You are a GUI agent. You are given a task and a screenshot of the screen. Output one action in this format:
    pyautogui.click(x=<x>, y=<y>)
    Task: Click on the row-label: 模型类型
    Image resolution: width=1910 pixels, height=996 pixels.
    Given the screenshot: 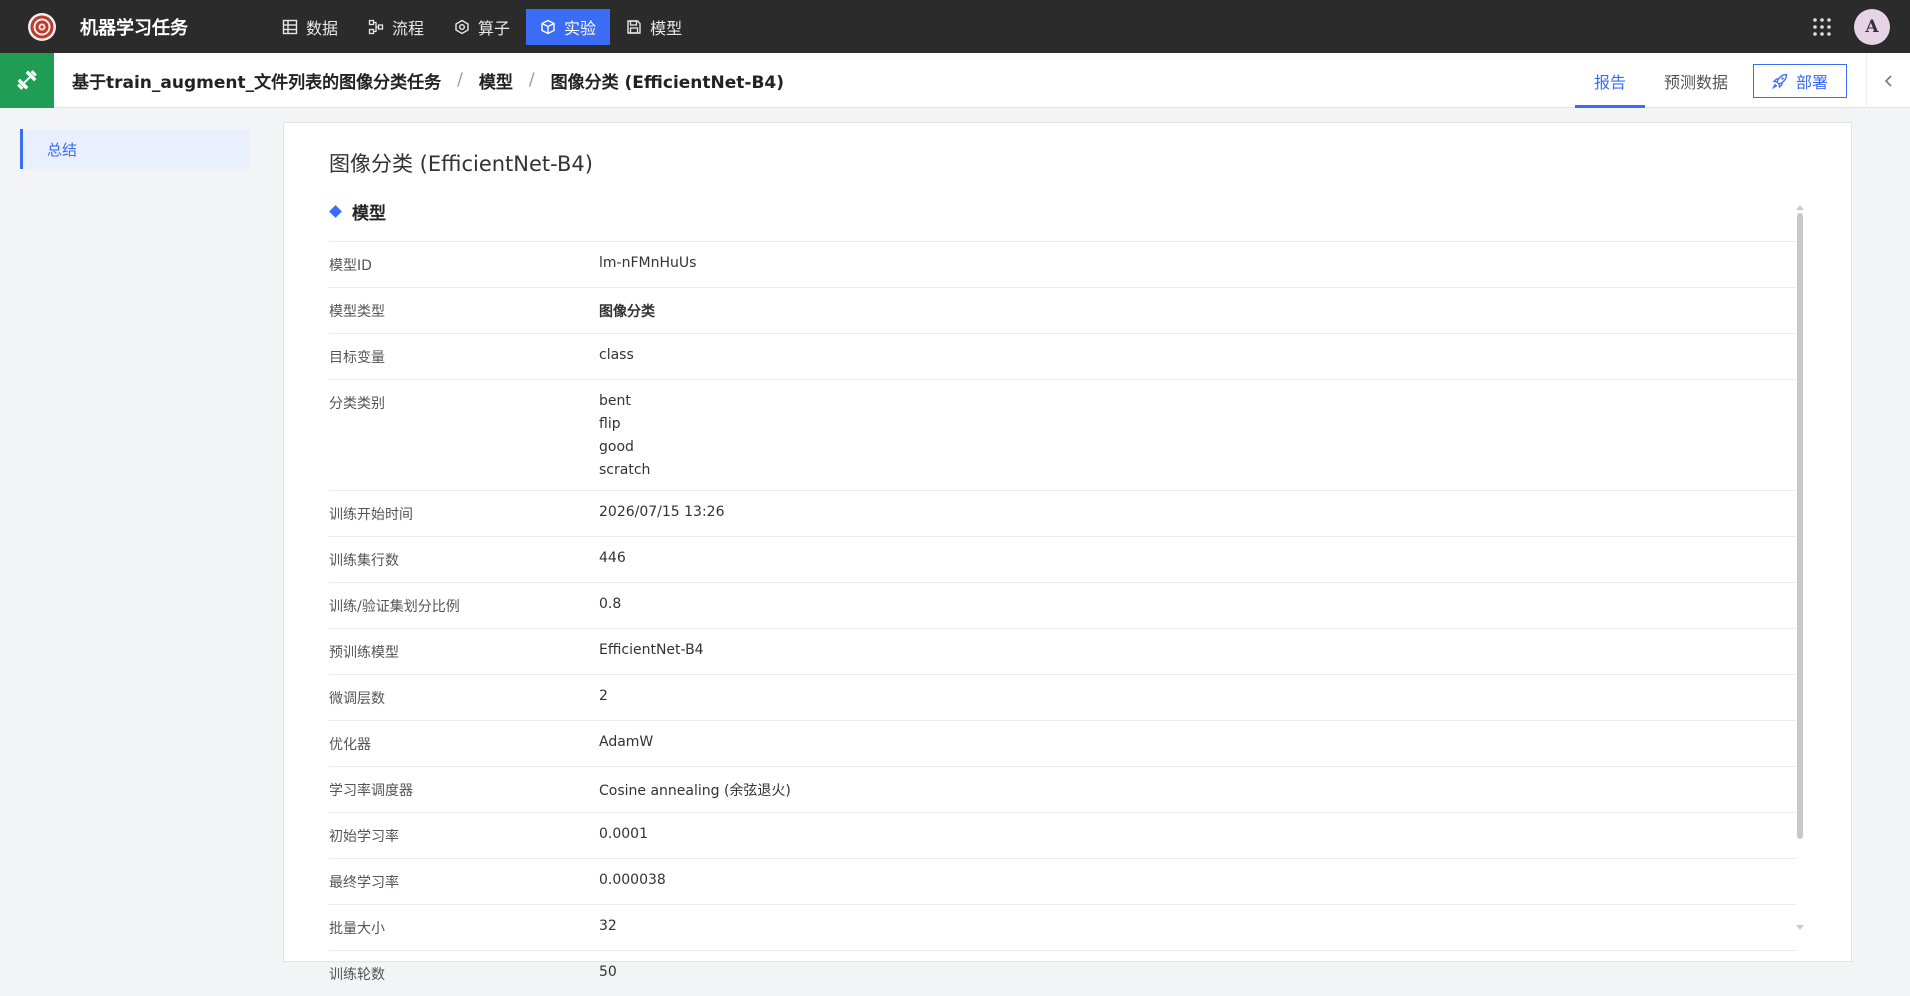 What is the action you would take?
    pyautogui.click(x=357, y=312)
    